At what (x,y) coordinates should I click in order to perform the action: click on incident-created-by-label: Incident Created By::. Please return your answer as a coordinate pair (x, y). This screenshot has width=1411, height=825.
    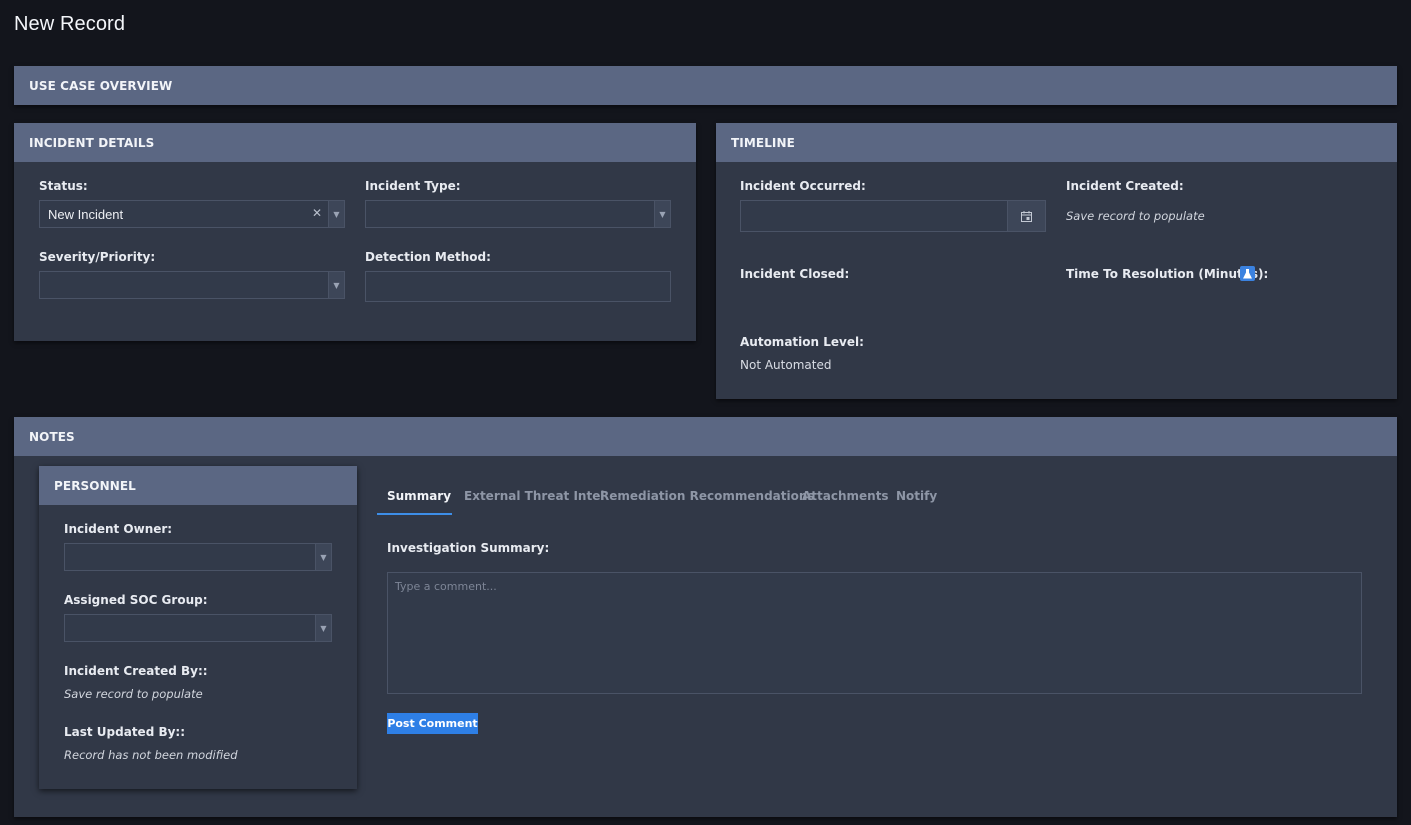
    Looking at the image, I should click on (136, 671).